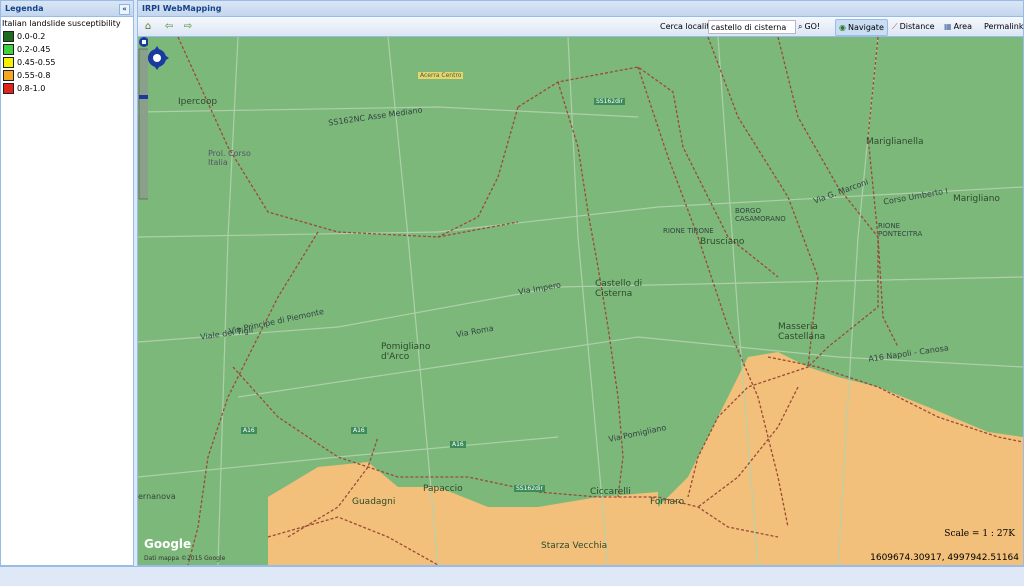  What do you see at coordinates (865, 27) in the screenshot?
I see `navigate-label: Navigate` at bounding box center [865, 27].